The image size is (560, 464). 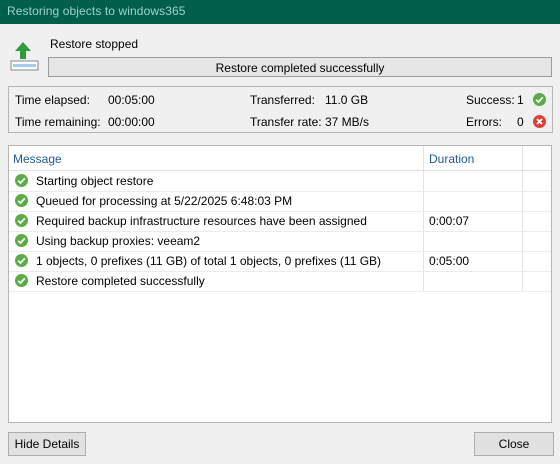 I want to click on title-bar: Restoring objects to windows365, so click(x=280, y=12).